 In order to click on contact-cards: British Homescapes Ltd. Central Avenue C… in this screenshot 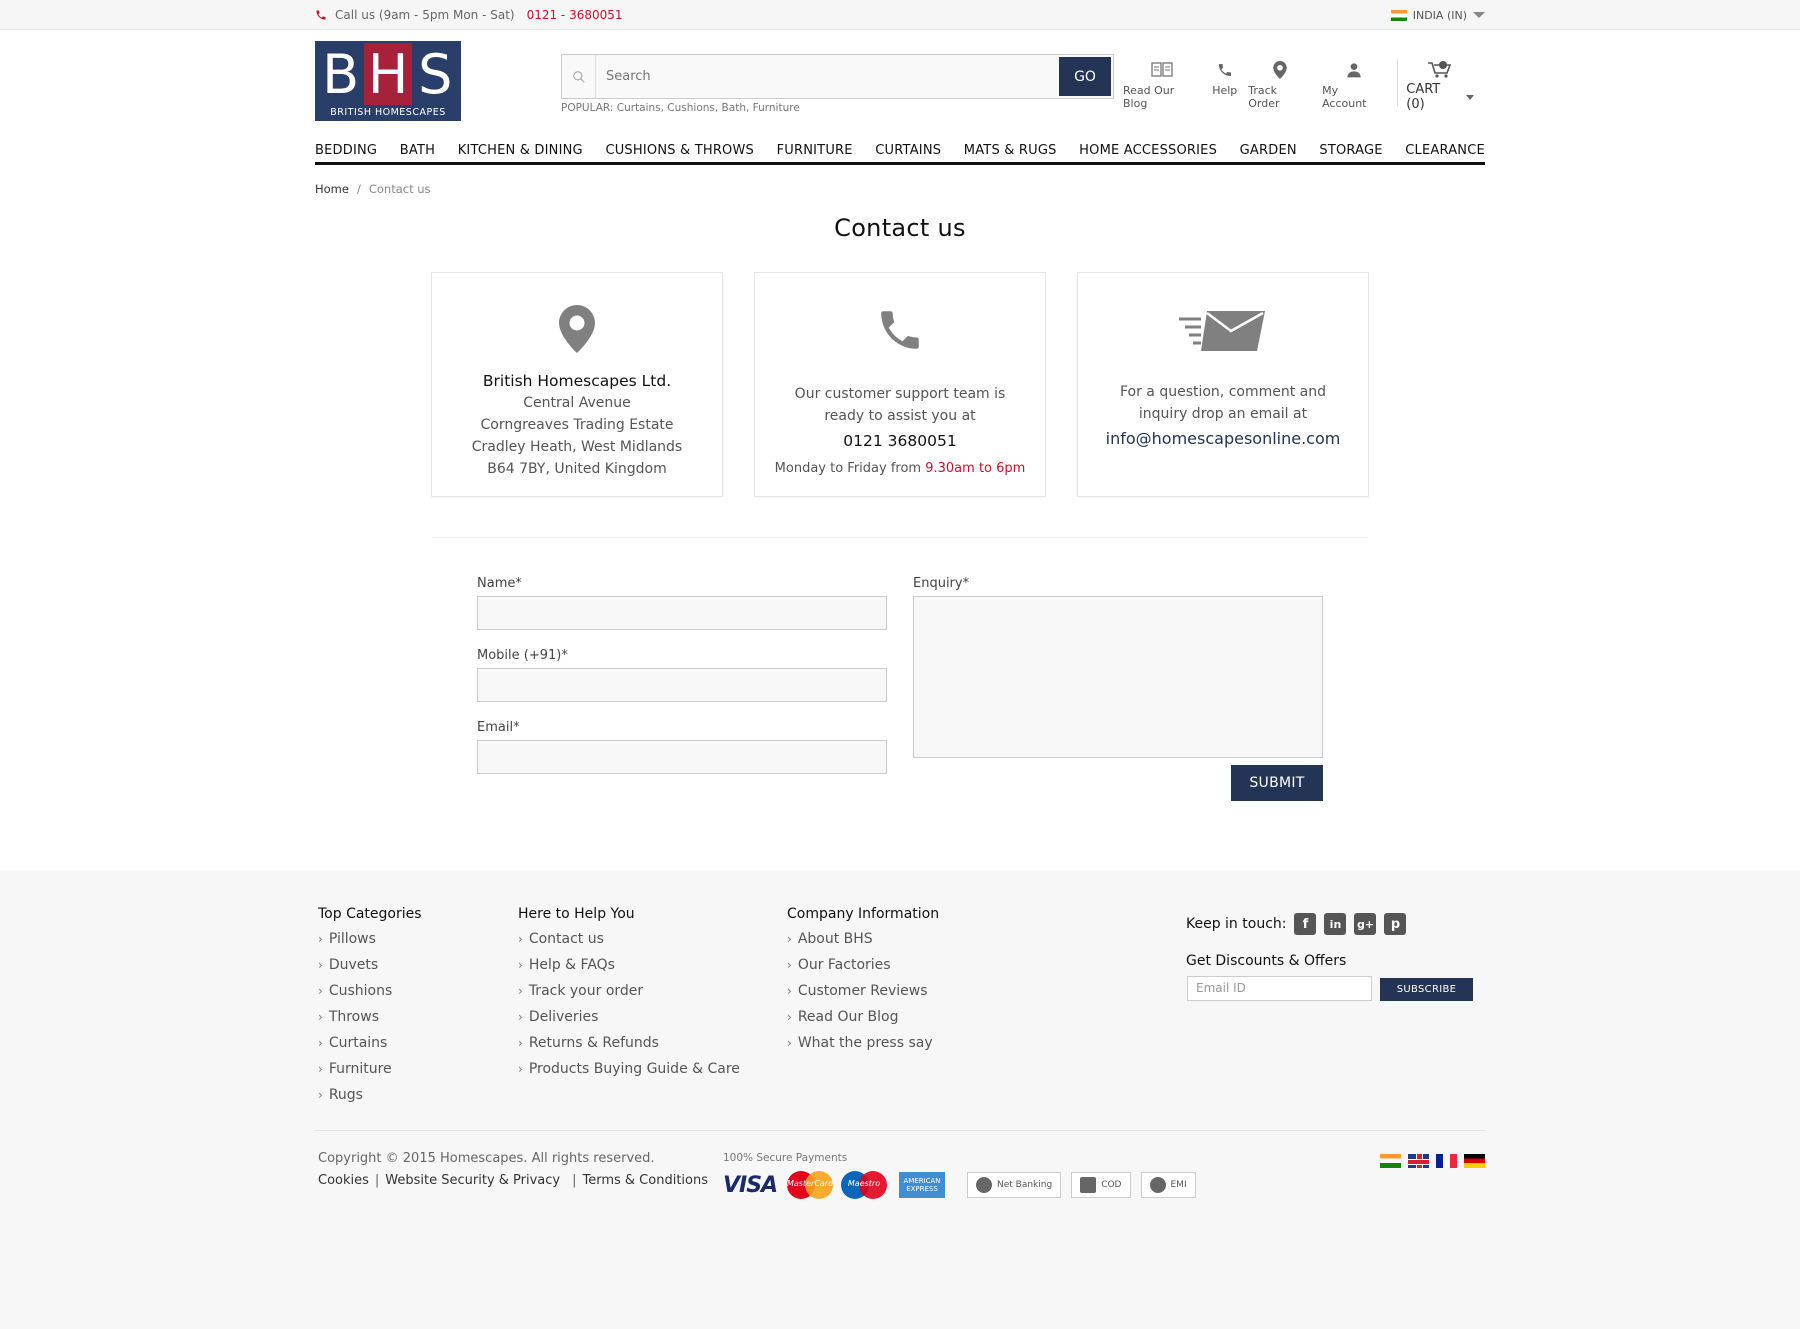, I will do `click(900, 384)`.